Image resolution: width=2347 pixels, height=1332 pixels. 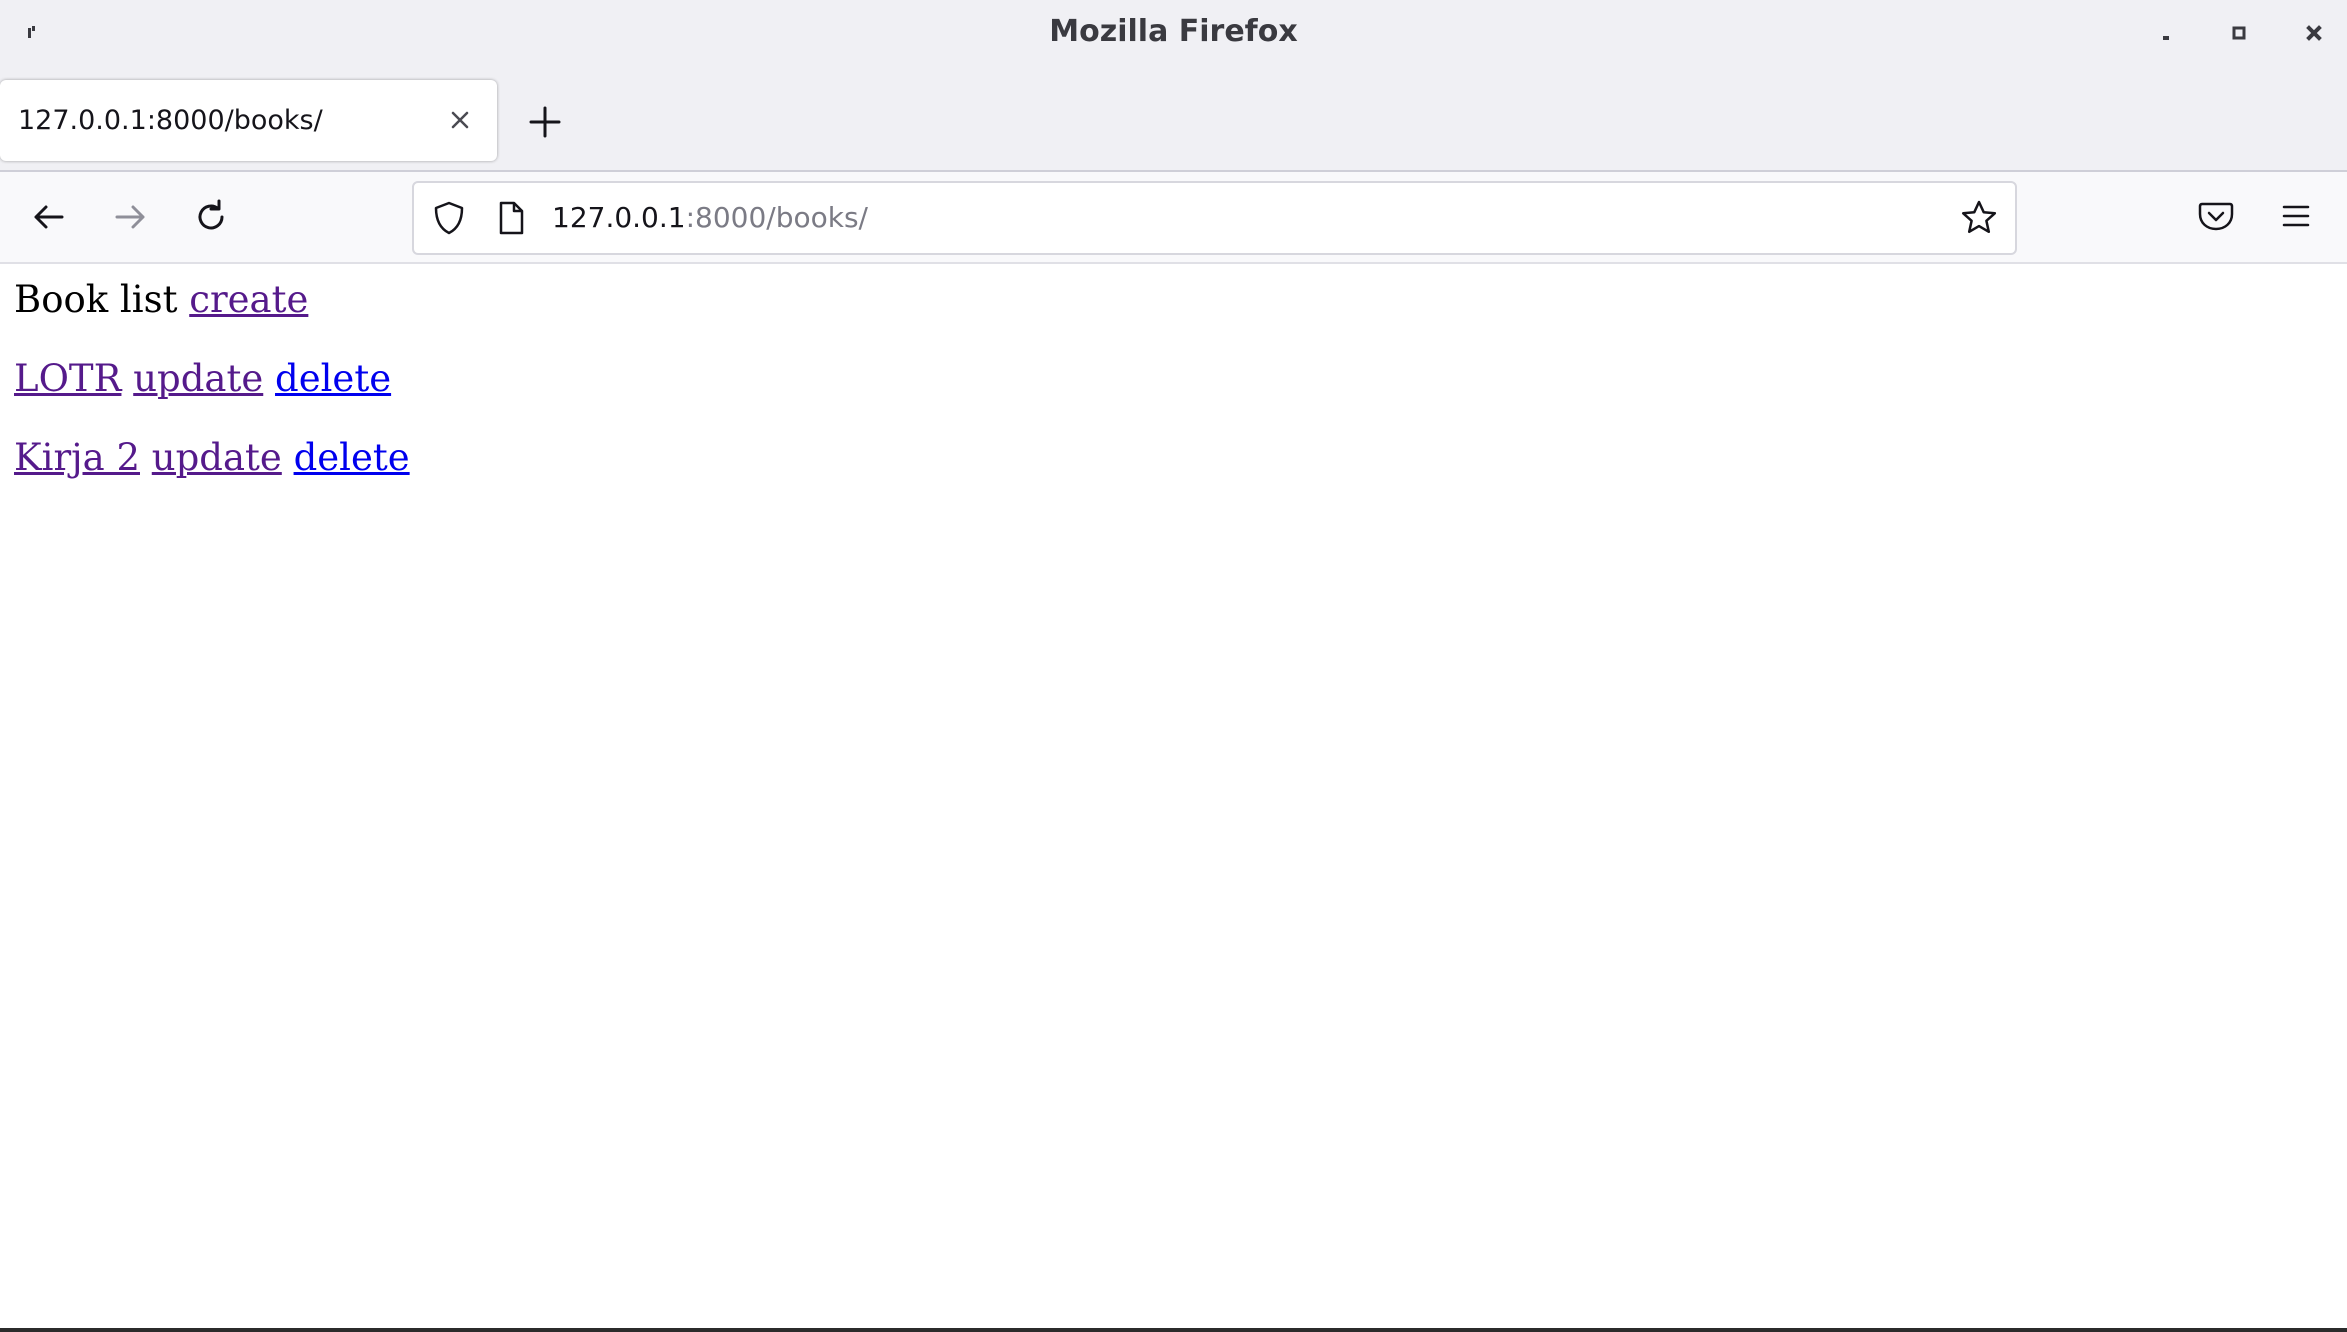 I want to click on close-tab-icon, so click(x=460, y=120).